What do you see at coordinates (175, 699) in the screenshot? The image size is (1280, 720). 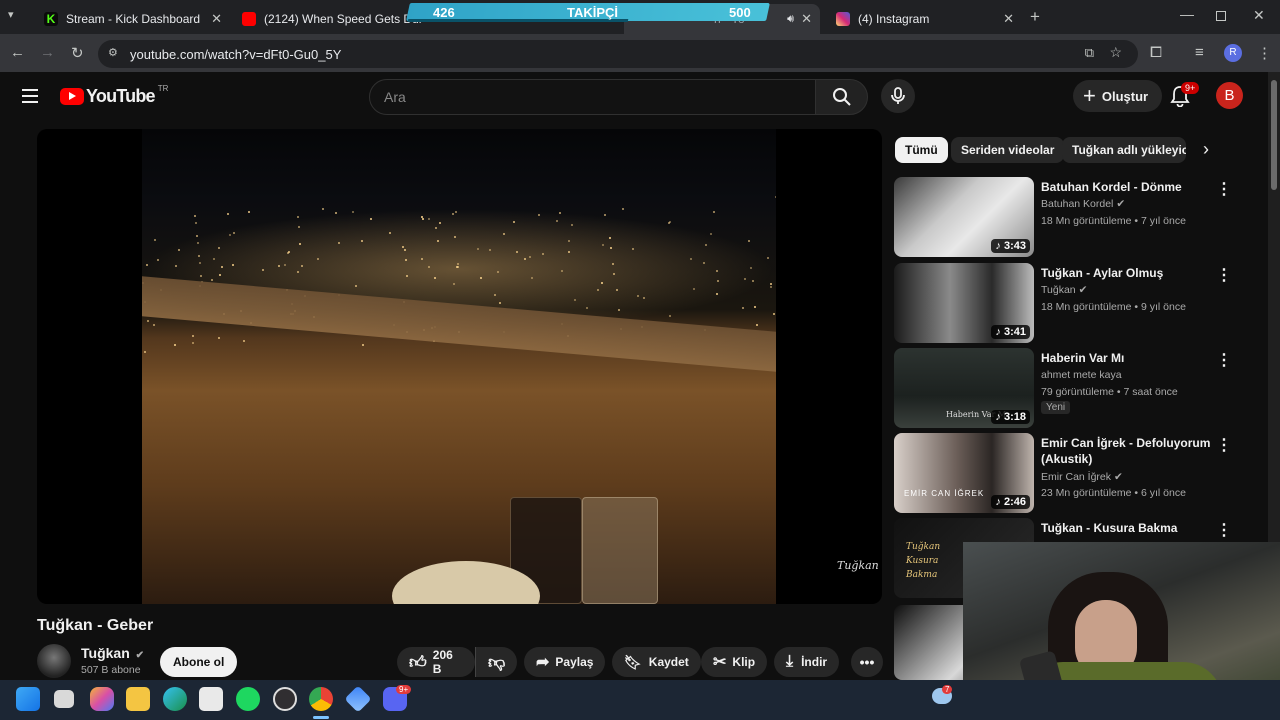 I see `edge-icon` at bounding box center [175, 699].